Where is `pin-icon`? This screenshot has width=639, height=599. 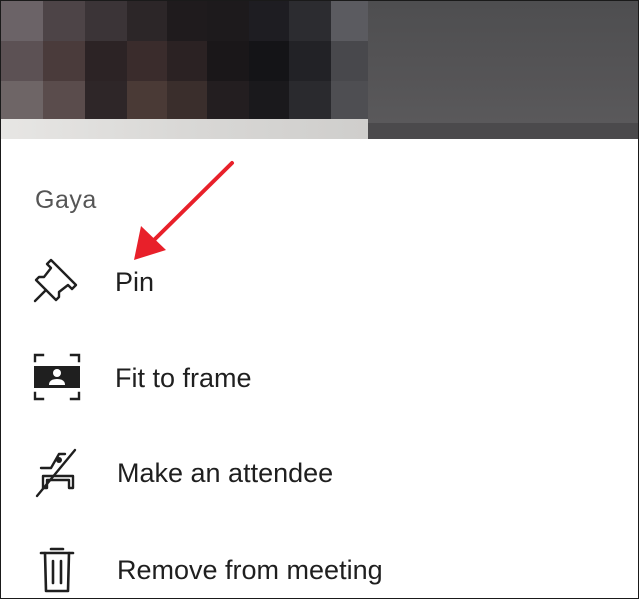 pin-icon is located at coordinates (55, 280).